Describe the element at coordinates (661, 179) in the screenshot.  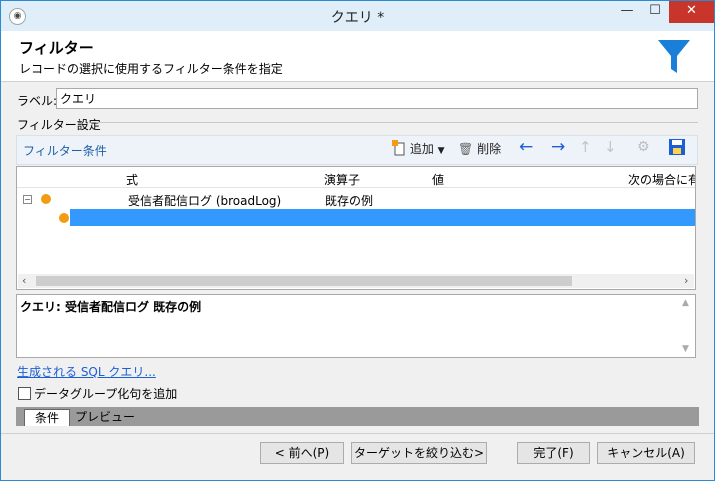
I see `column-header-condition: 次の場合に有` at that location.